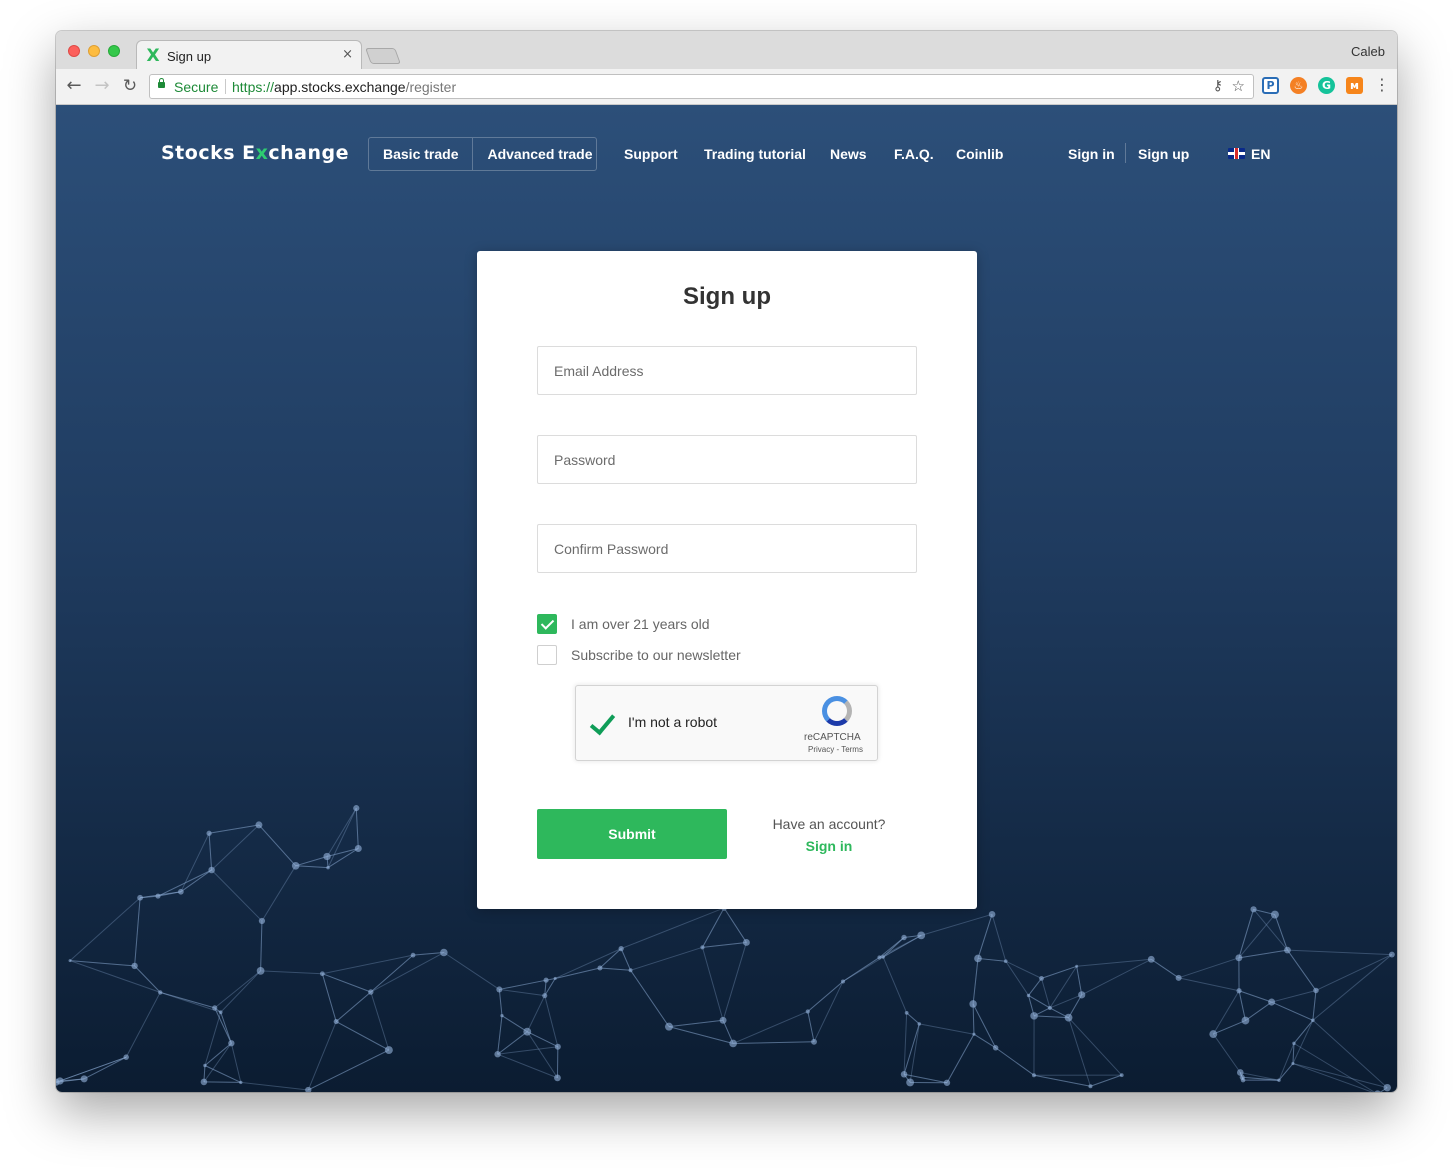 The image size is (1453, 1173). I want to click on advanced-trade-button: Advanced trade, so click(539, 154).